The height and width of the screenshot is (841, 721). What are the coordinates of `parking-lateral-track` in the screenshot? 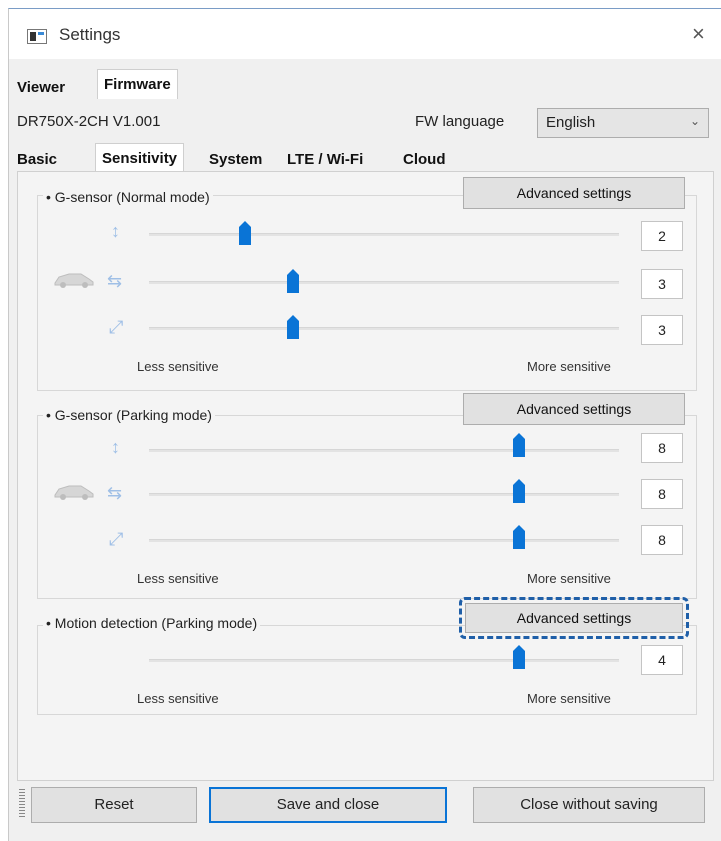 It's located at (384, 494).